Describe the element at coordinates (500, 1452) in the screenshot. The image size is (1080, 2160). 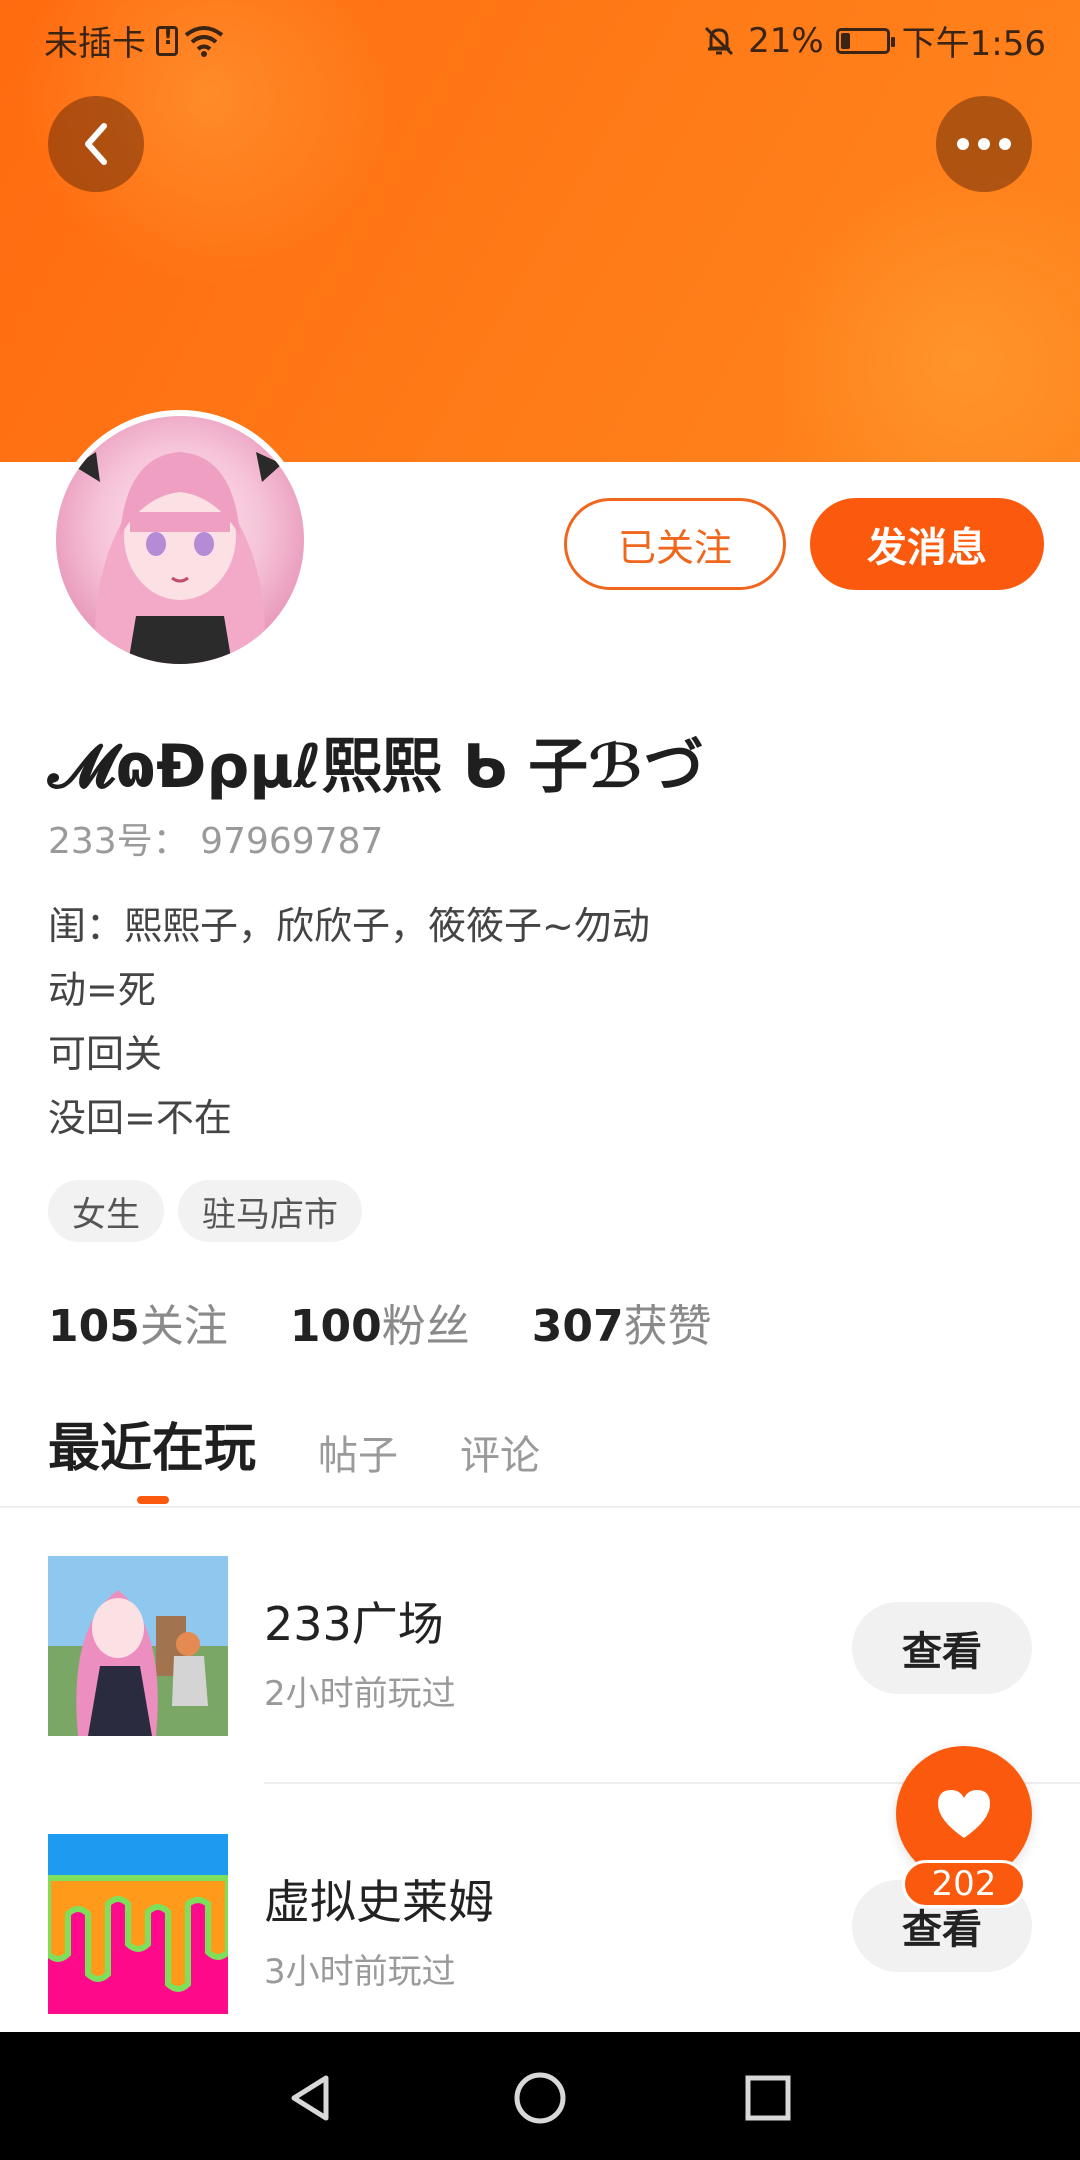
I see `tab-comments: 评论` at that location.